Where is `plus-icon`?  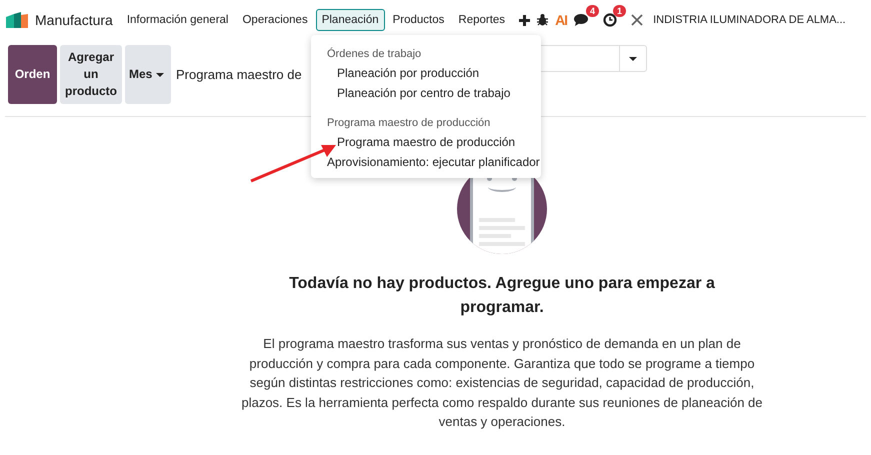
plus-icon is located at coordinates (524, 20).